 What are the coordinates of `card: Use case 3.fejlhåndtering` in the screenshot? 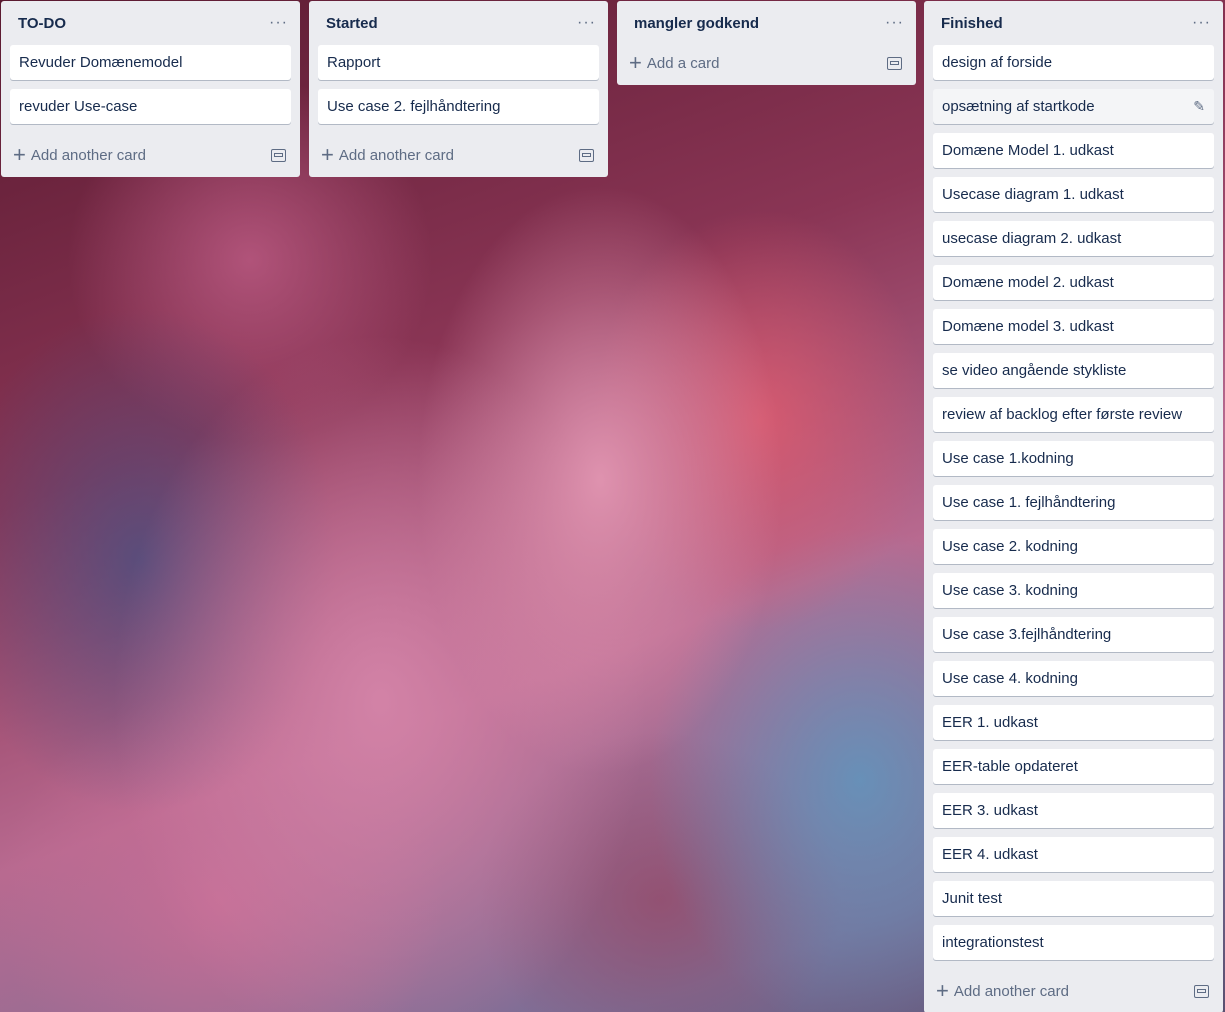 It's located at (1073, 634).